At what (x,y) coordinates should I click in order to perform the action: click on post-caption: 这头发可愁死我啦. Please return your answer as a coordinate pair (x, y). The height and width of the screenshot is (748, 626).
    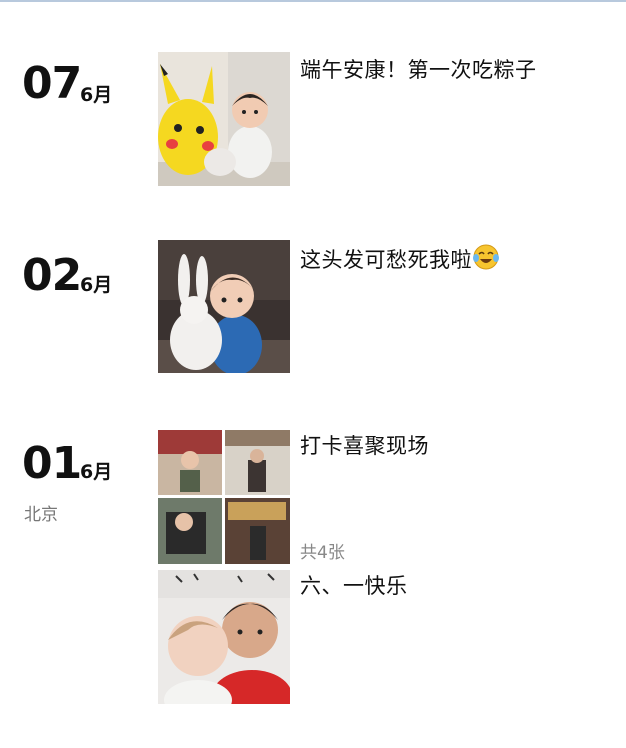
    Looking at the image, I should click on (386, 260).